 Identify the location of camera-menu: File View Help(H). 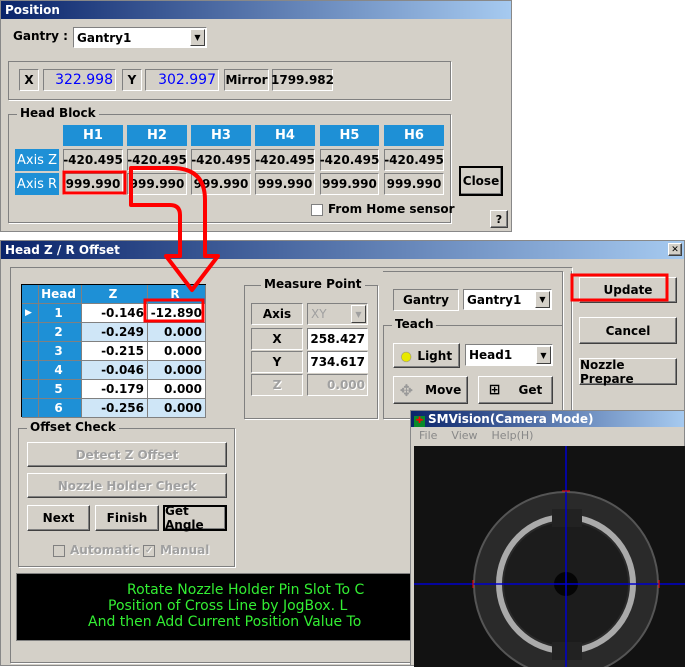
(476, 435).